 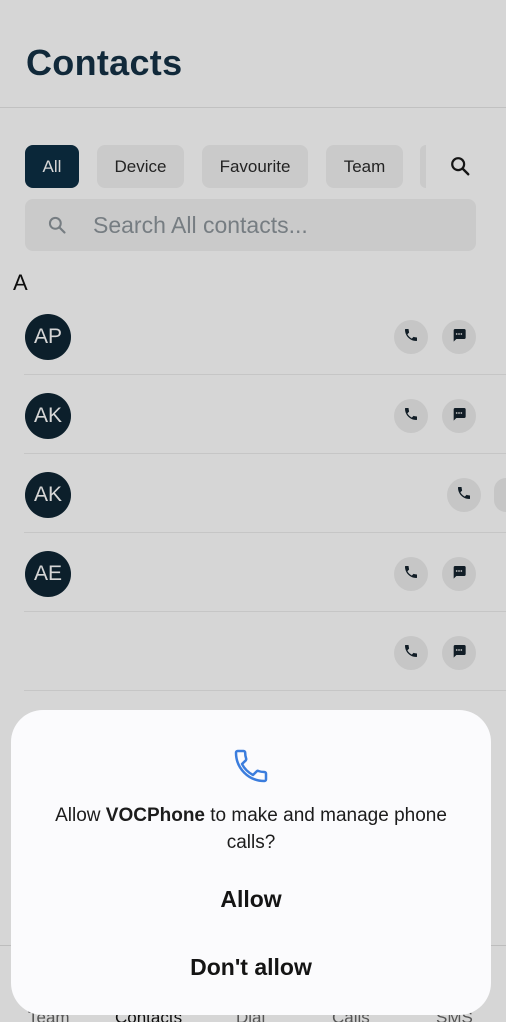 What do you see at coordinates (251, 766) in the screenshot?
I see `phone-icon` at bounding box center [251, 766].